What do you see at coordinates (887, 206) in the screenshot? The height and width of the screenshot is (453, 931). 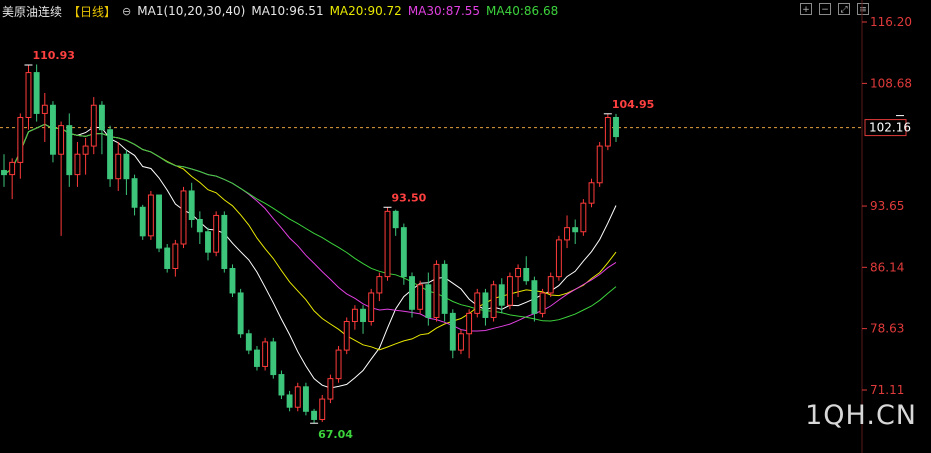 I see `y-tick-label: 93.65` at bounding box center [887, 206].